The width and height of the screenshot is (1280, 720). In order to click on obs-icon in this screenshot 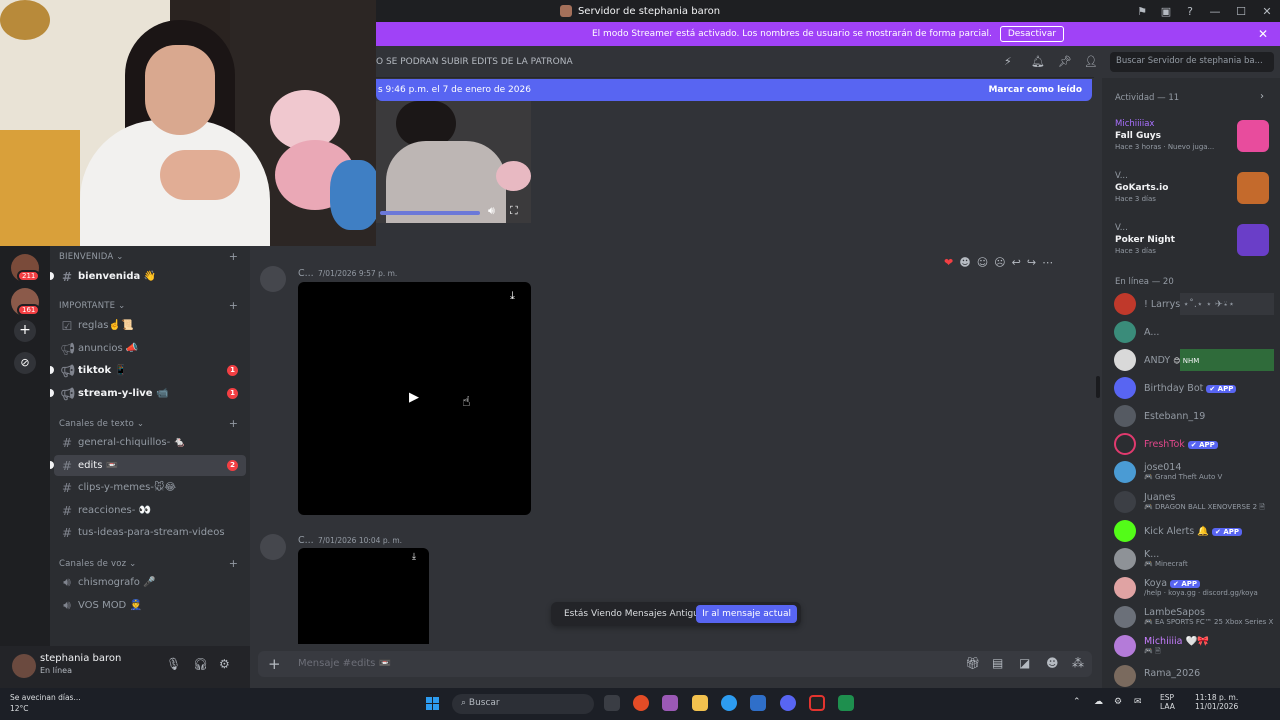, I will do `click(817, 703)`.